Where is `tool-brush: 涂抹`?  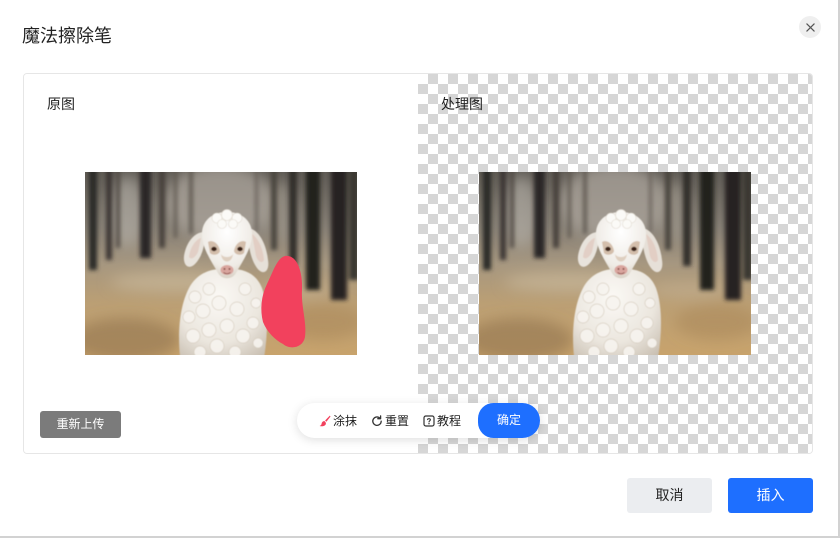
tool-brush: 涂抹 is located at coordinates (338, 420).